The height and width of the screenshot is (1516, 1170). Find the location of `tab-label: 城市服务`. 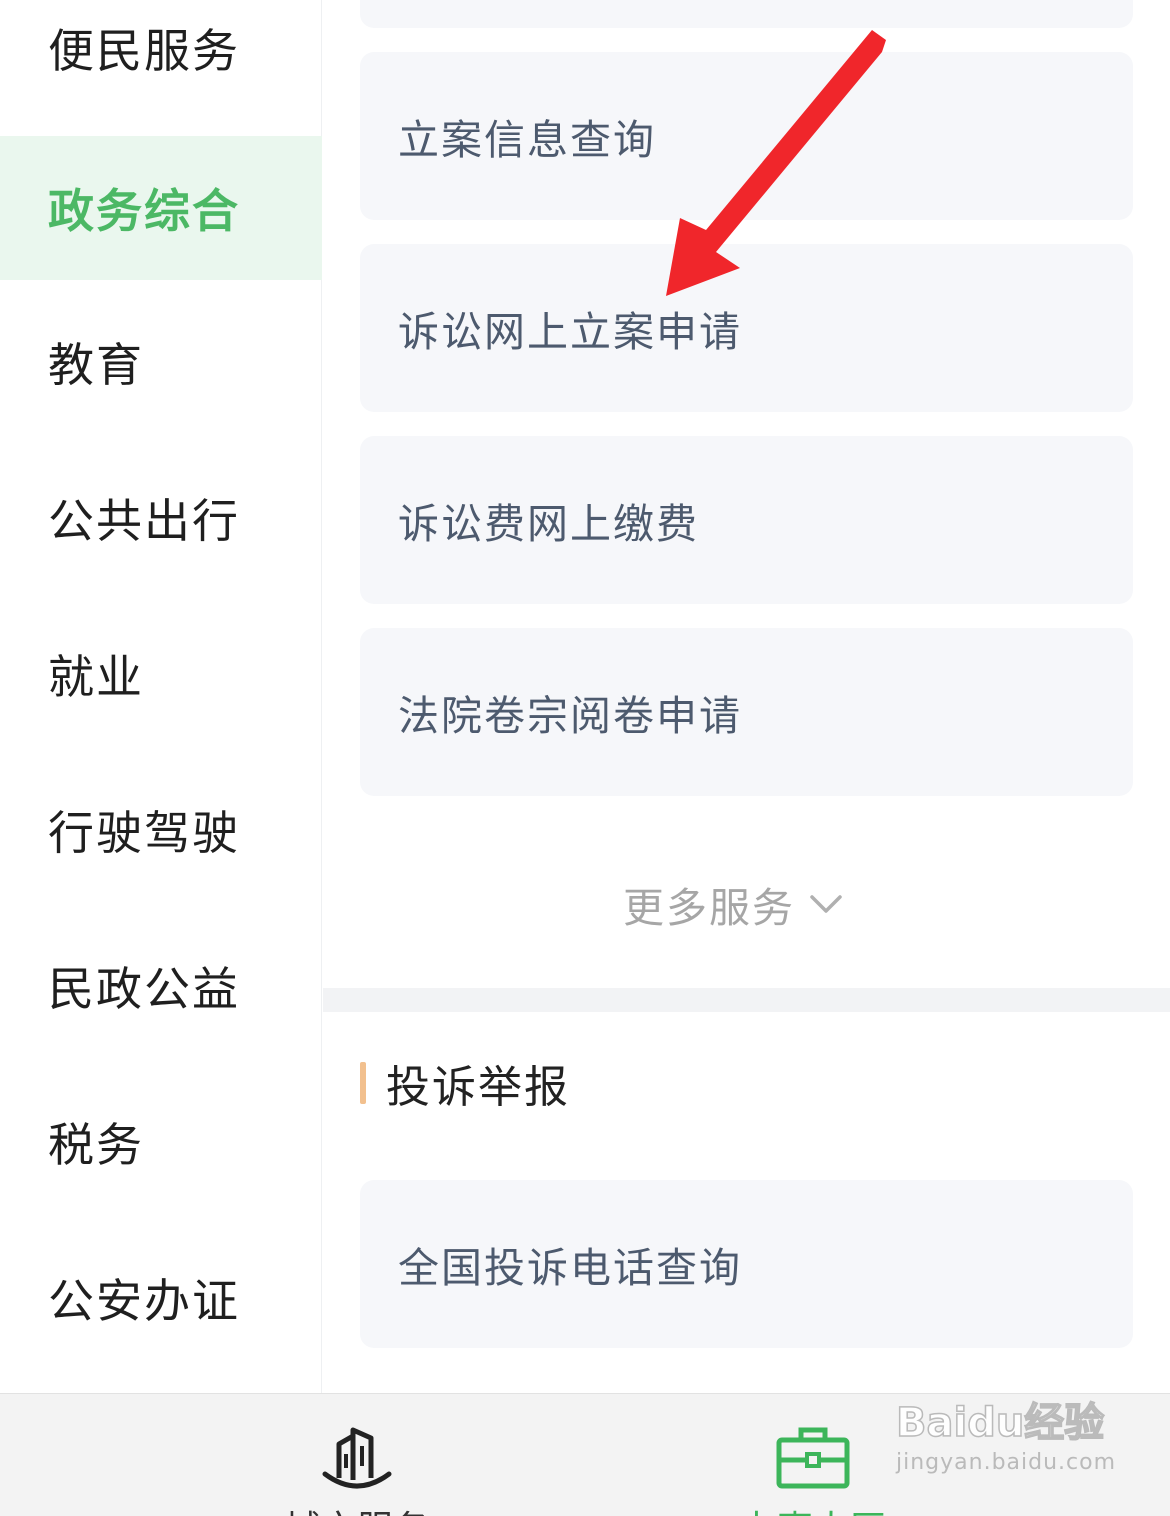

tab-label: 城市服务 is located at coordinates (357, 1508).